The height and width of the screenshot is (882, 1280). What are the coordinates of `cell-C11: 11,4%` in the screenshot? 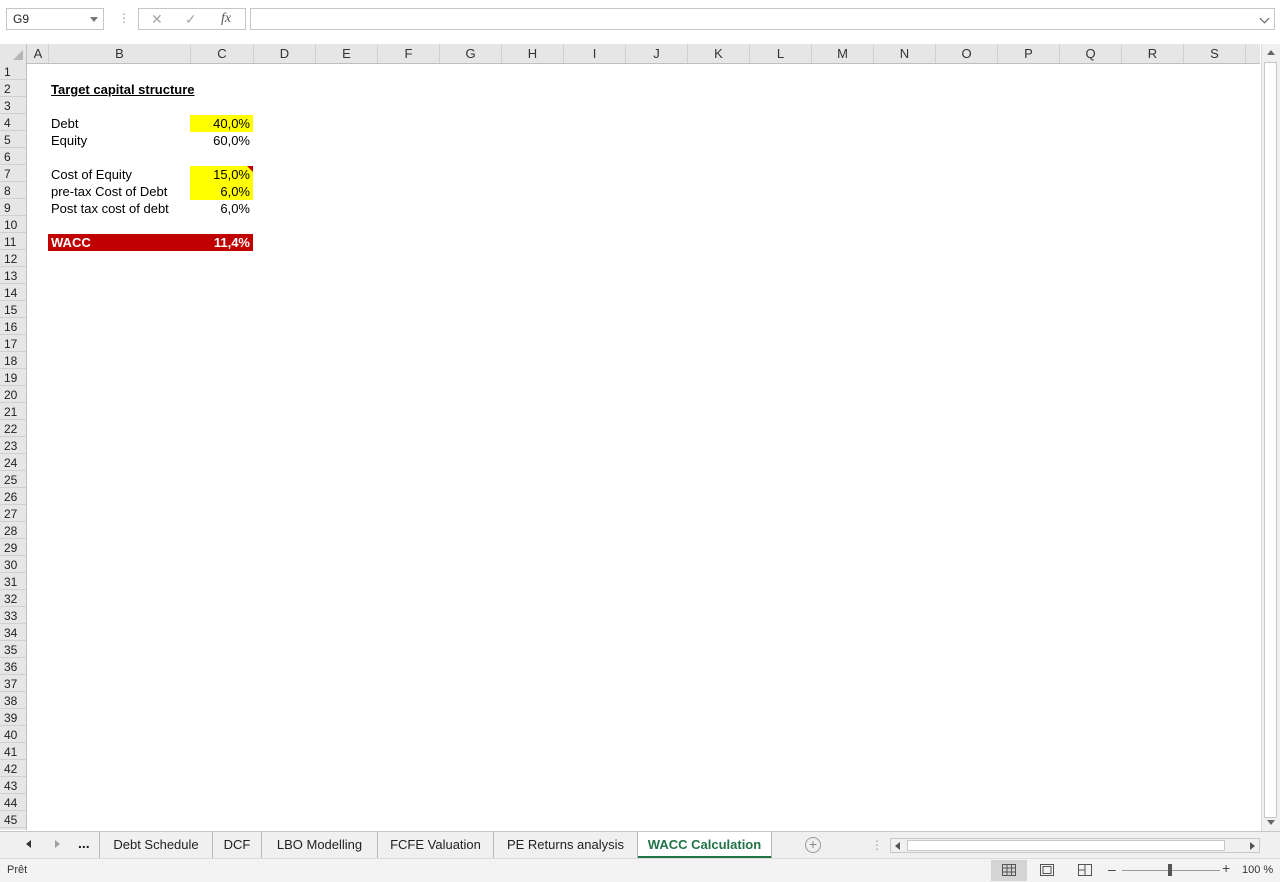 It's located at (221, 242).